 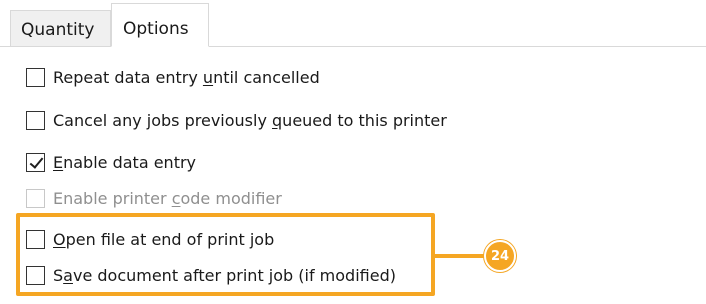 I want to click on callout-number-badge: 24, so click(x=500, y=256).